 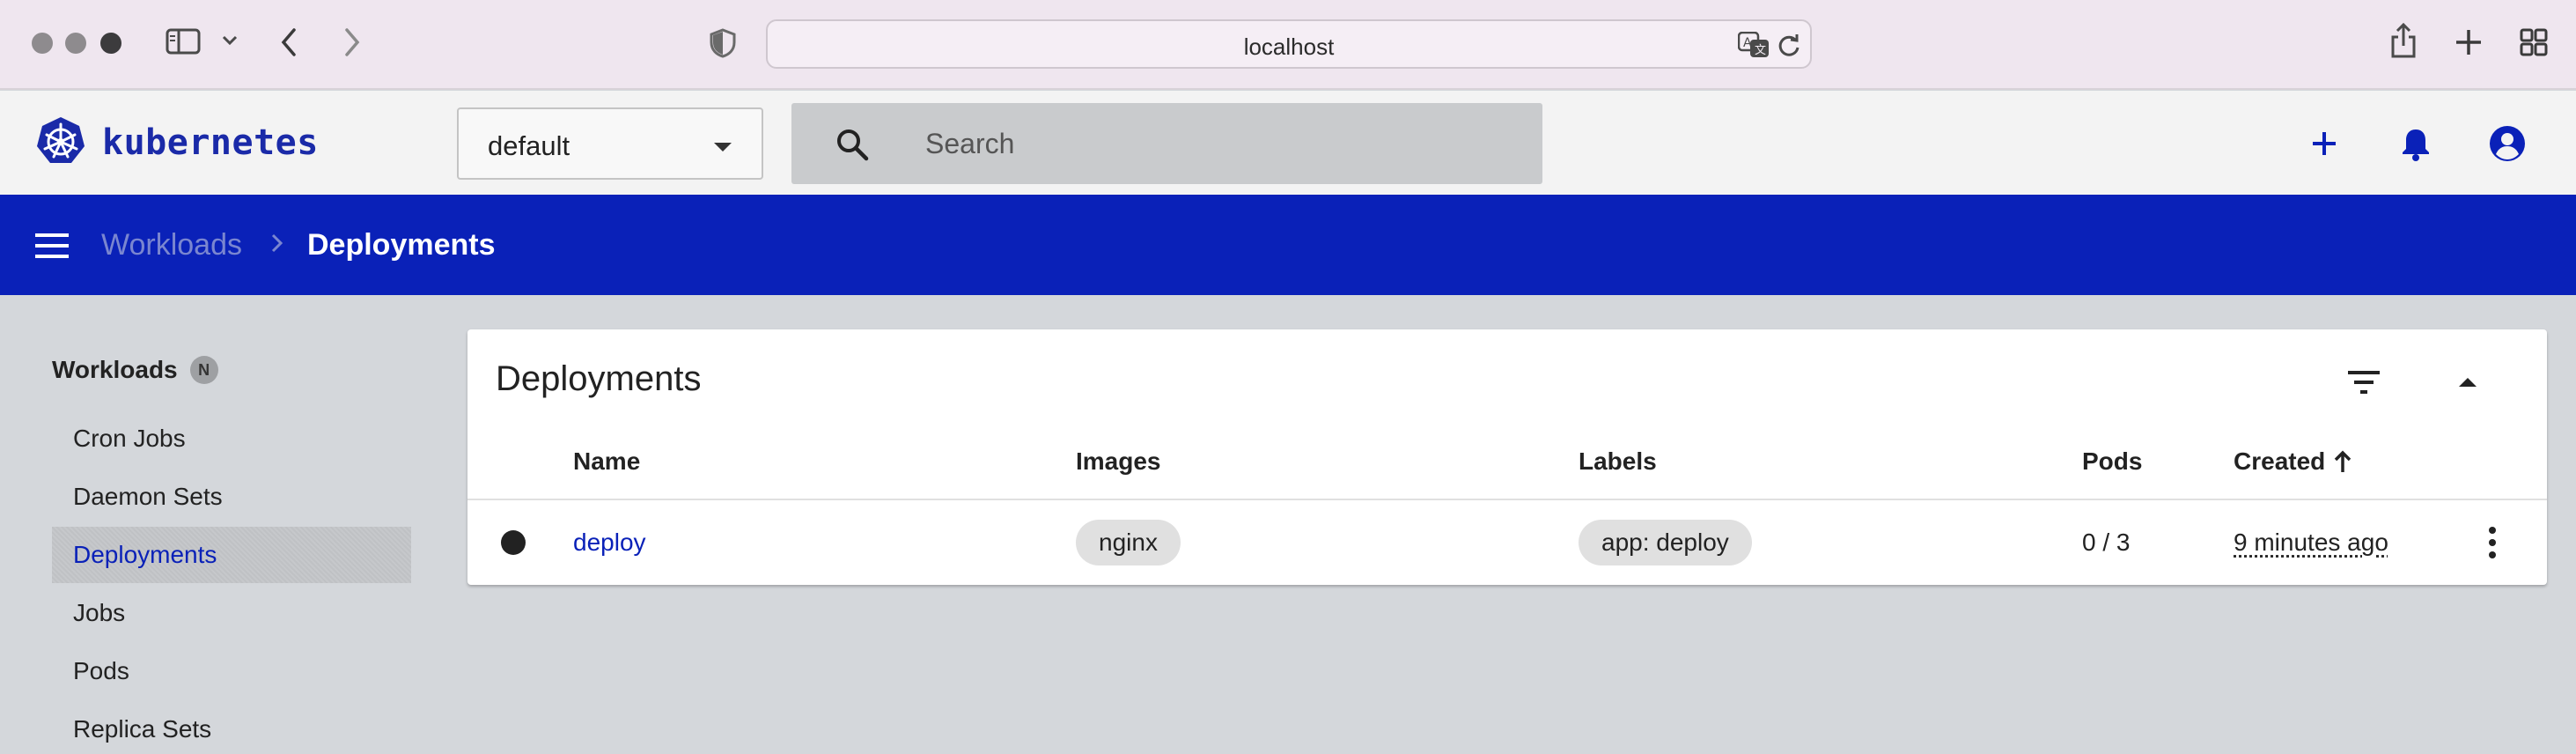 What do you see at coordinates (723, 43) in the screenshot?
I see `shield-icon` at bounding box center [723, 43].